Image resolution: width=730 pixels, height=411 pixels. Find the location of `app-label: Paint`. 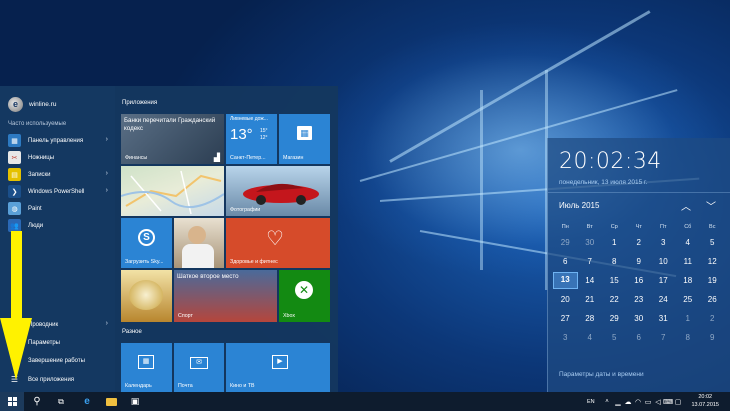

app-label: Paint is located at coordinates (35, 208).